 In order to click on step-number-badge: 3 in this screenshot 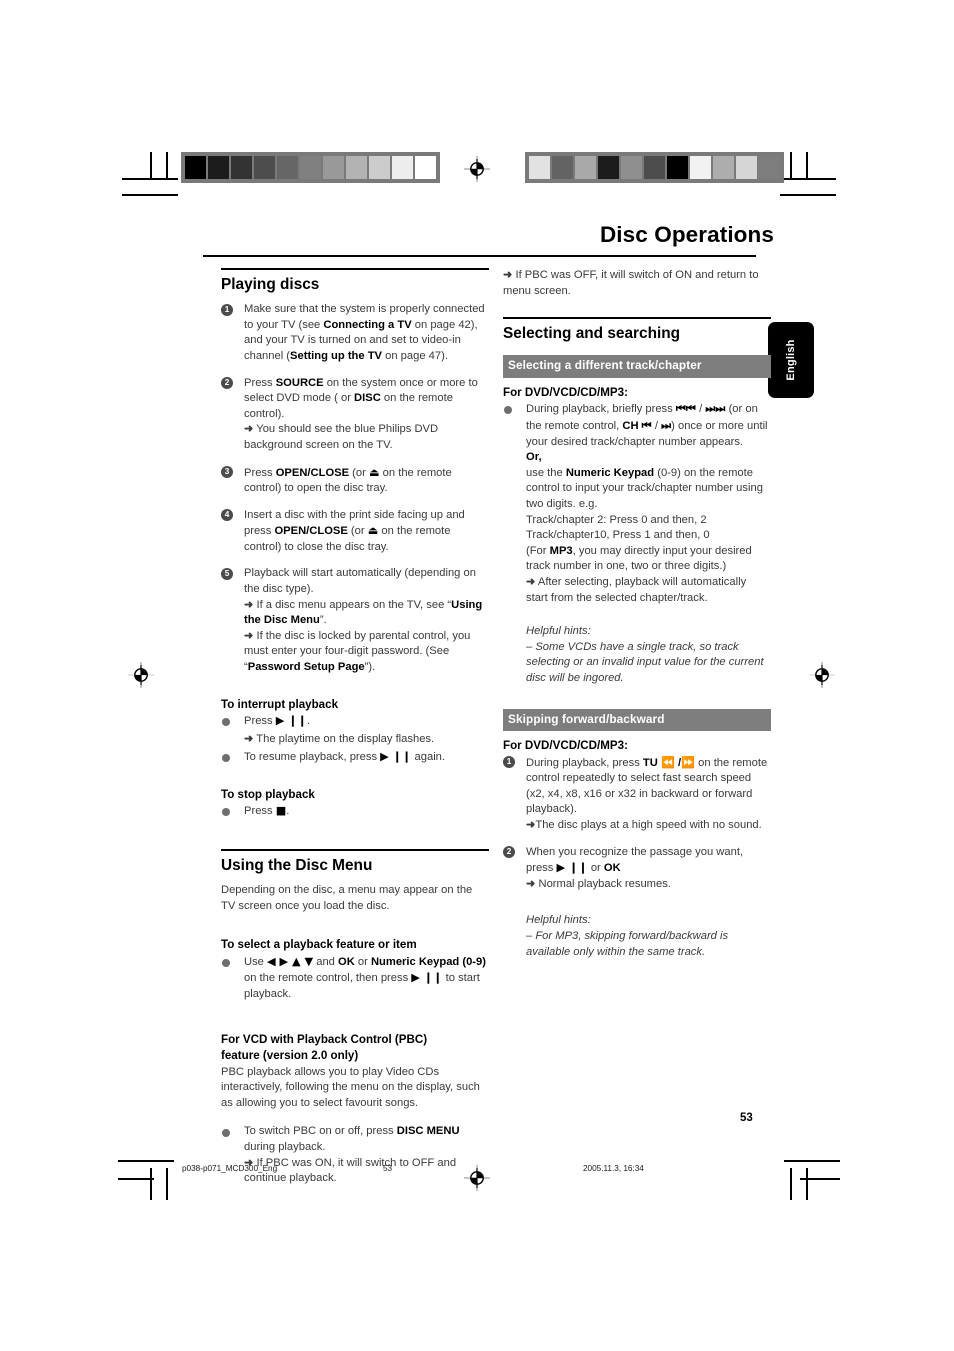, I will do `click(227, 472)`.